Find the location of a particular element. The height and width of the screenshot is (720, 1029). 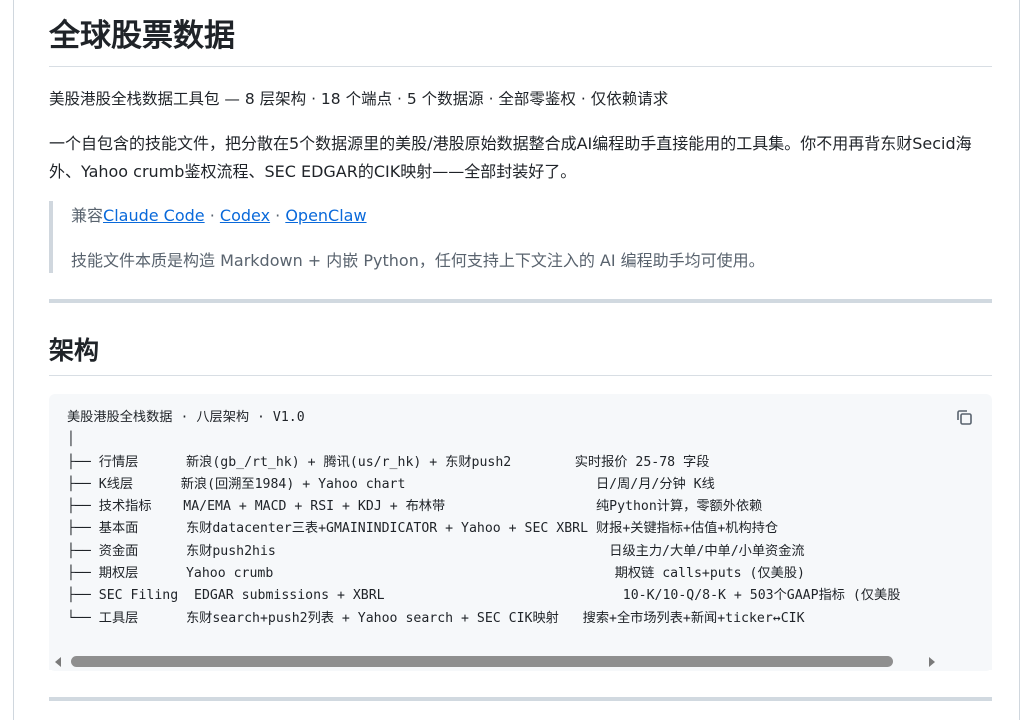

horizontal-scrollbar is located at coordinates (520, 661).